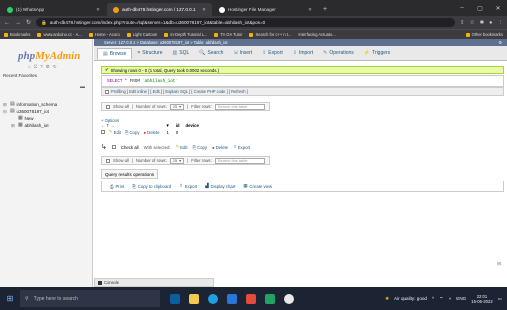  Describe the element at coordinates (228, 34) in the screenshot. I see `bookmark-item: TA OA Tutor` at that location.